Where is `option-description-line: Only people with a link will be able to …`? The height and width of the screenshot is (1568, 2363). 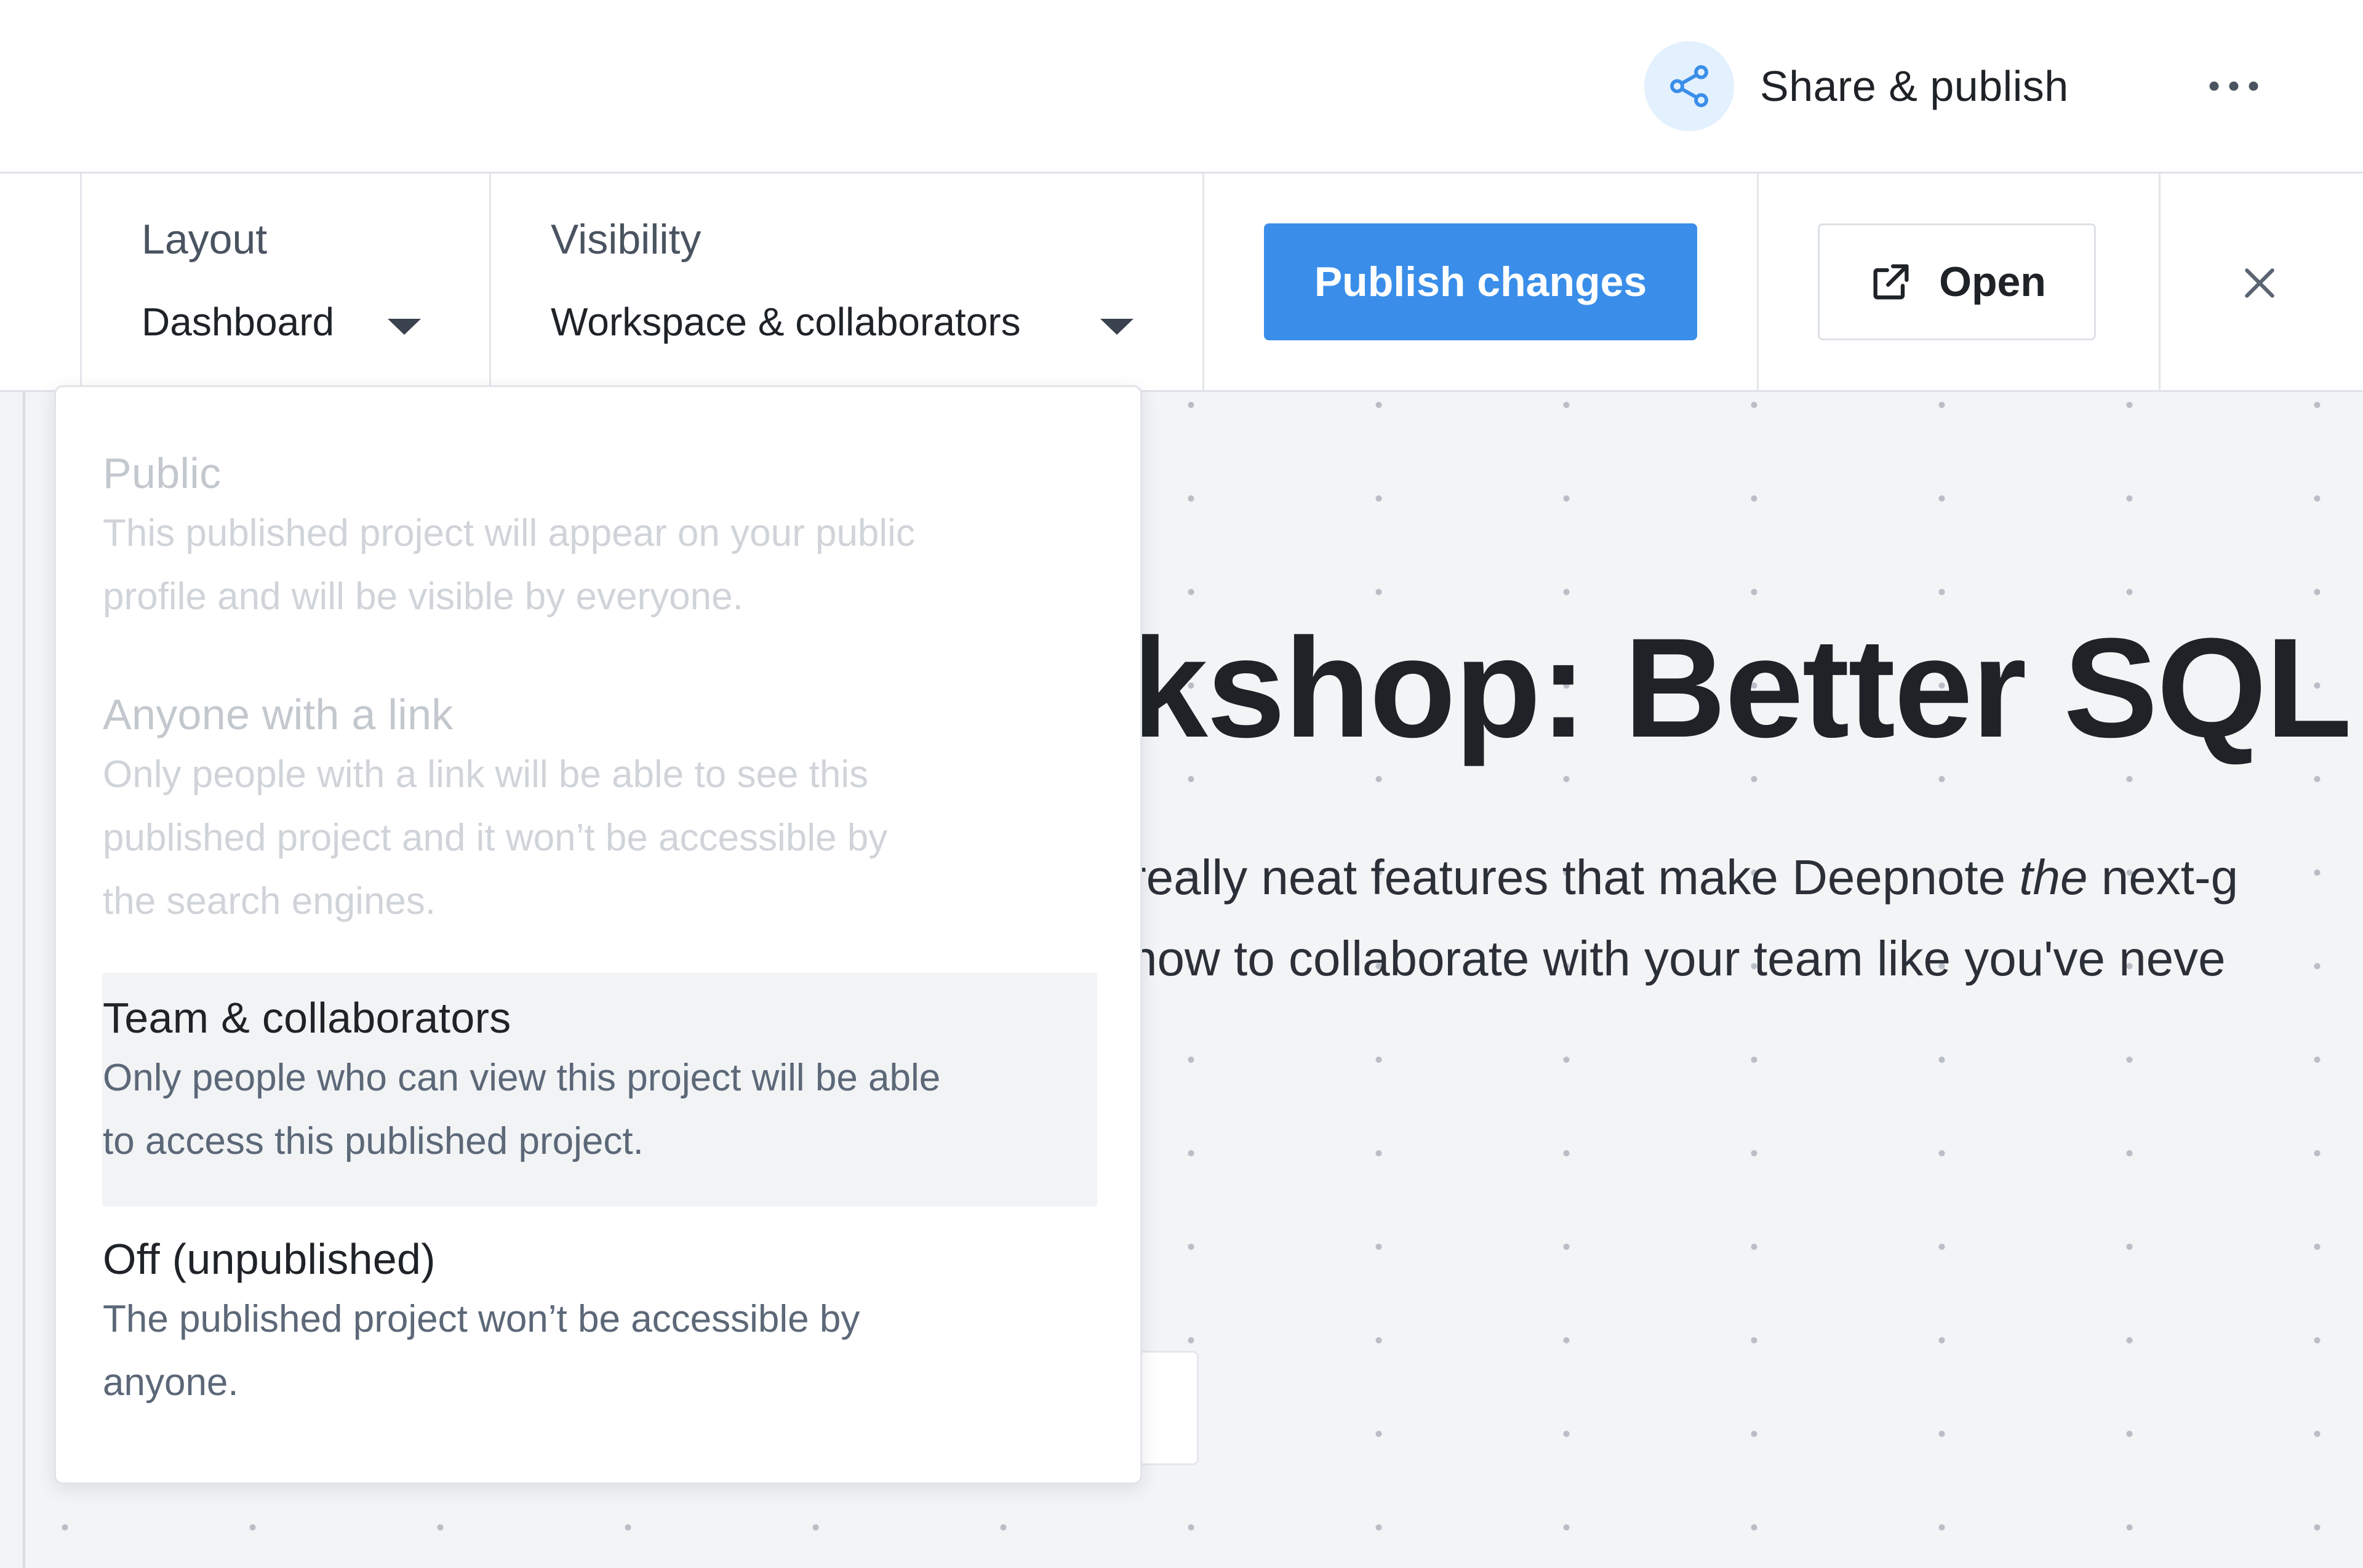 option-description-line: Only people with a link will be able to … is located at coordinates (486, 774).